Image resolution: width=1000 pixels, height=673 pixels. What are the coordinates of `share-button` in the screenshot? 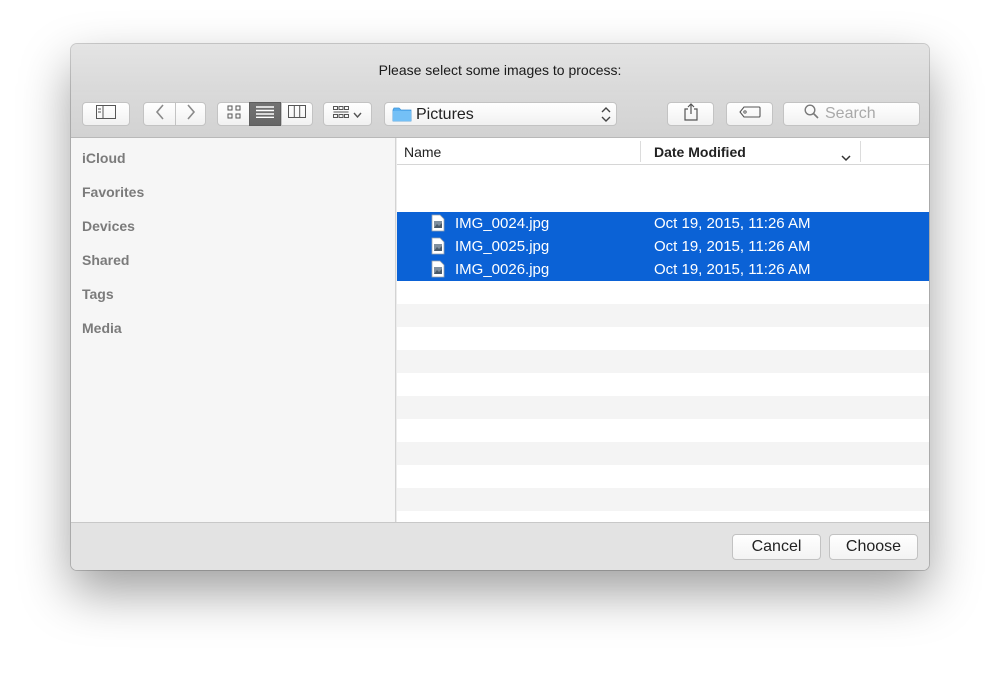 It's located at (690, 114).